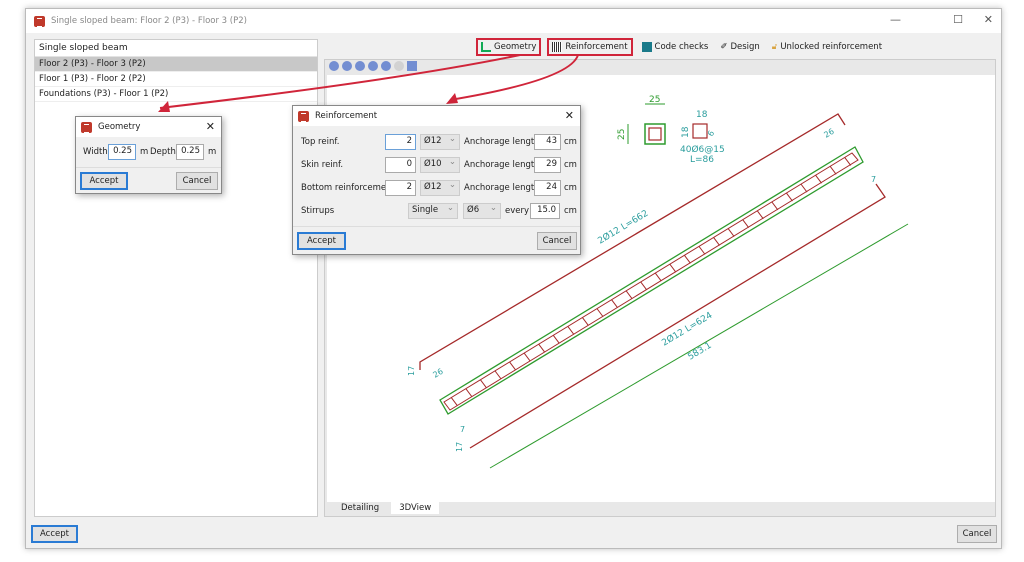 Image resolution: width=1024 pixels, height=562 pixels. I want to click on grid-icon, so click(557, 47).